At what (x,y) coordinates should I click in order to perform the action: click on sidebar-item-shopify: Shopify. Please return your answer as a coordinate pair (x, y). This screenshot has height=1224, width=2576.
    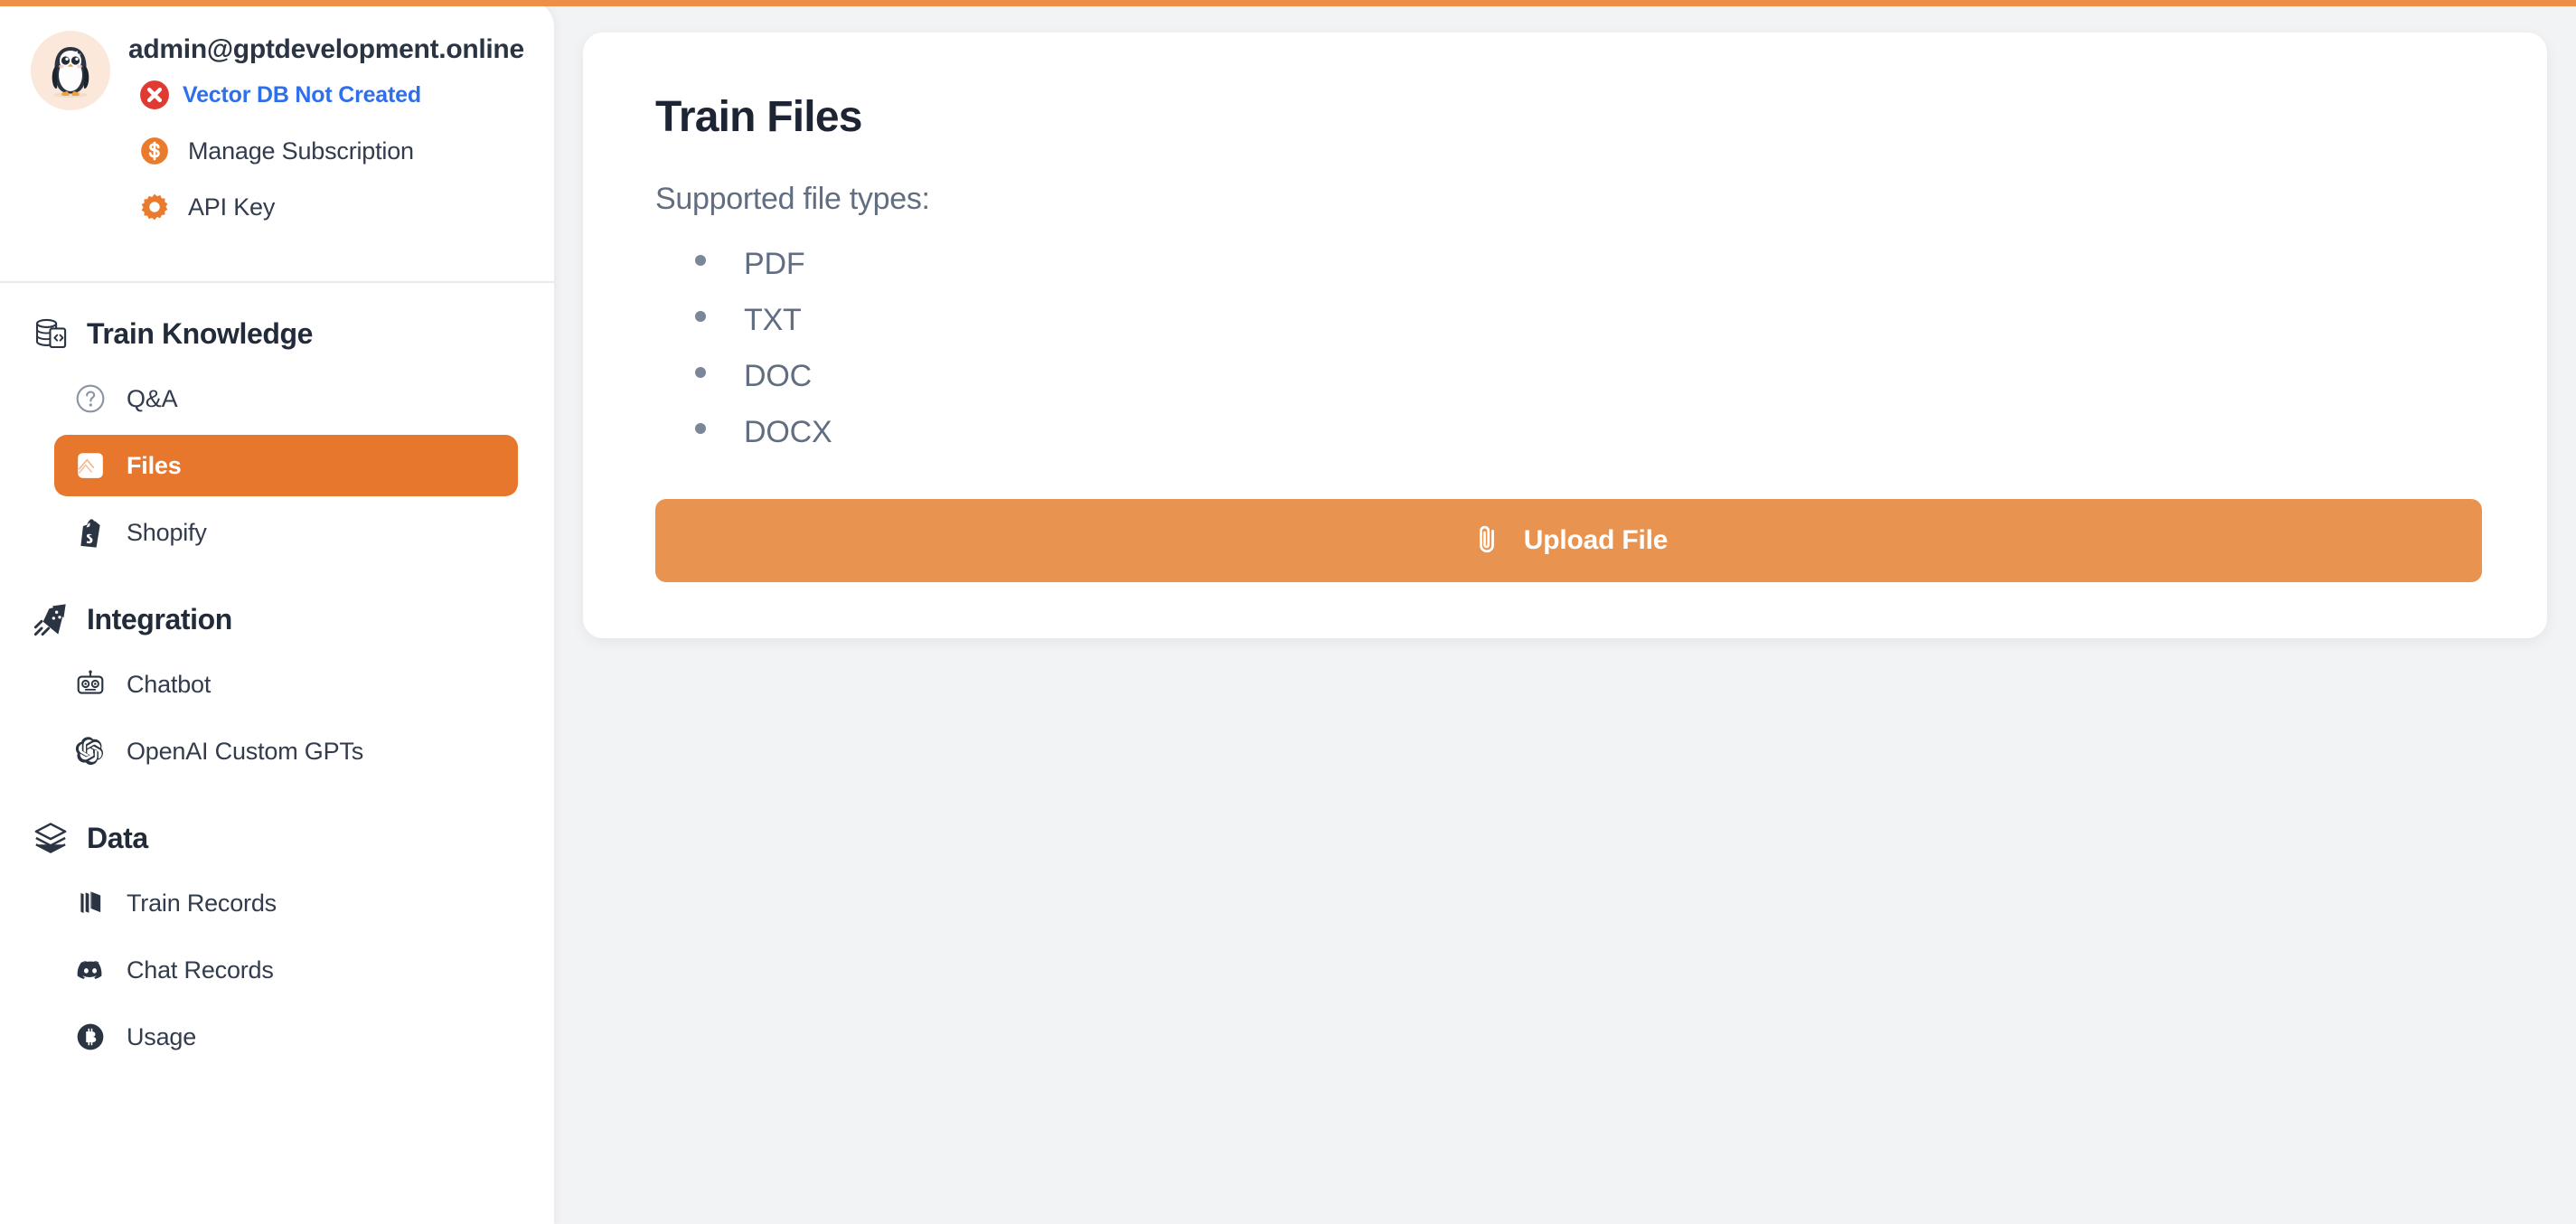
    Looking at the image, I should click on (289, 532).